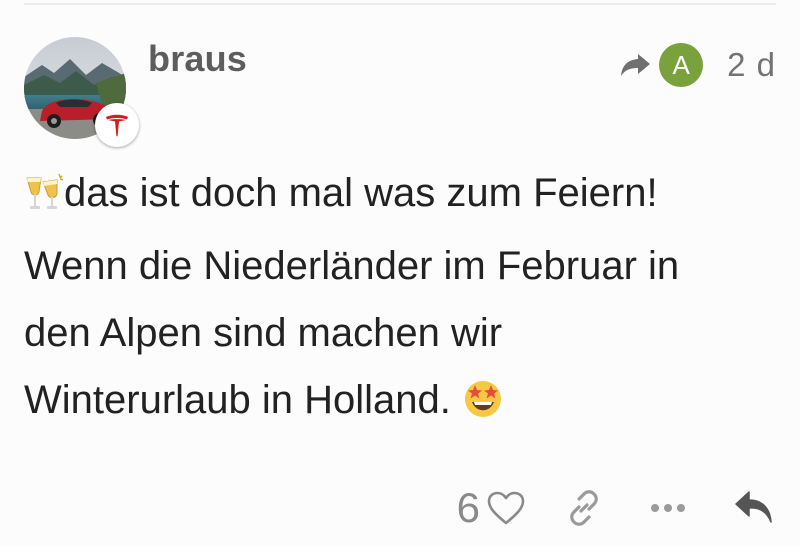 This screenshot has width=800, height=546. I want to click on post-actions: 6, so click(616, 508).